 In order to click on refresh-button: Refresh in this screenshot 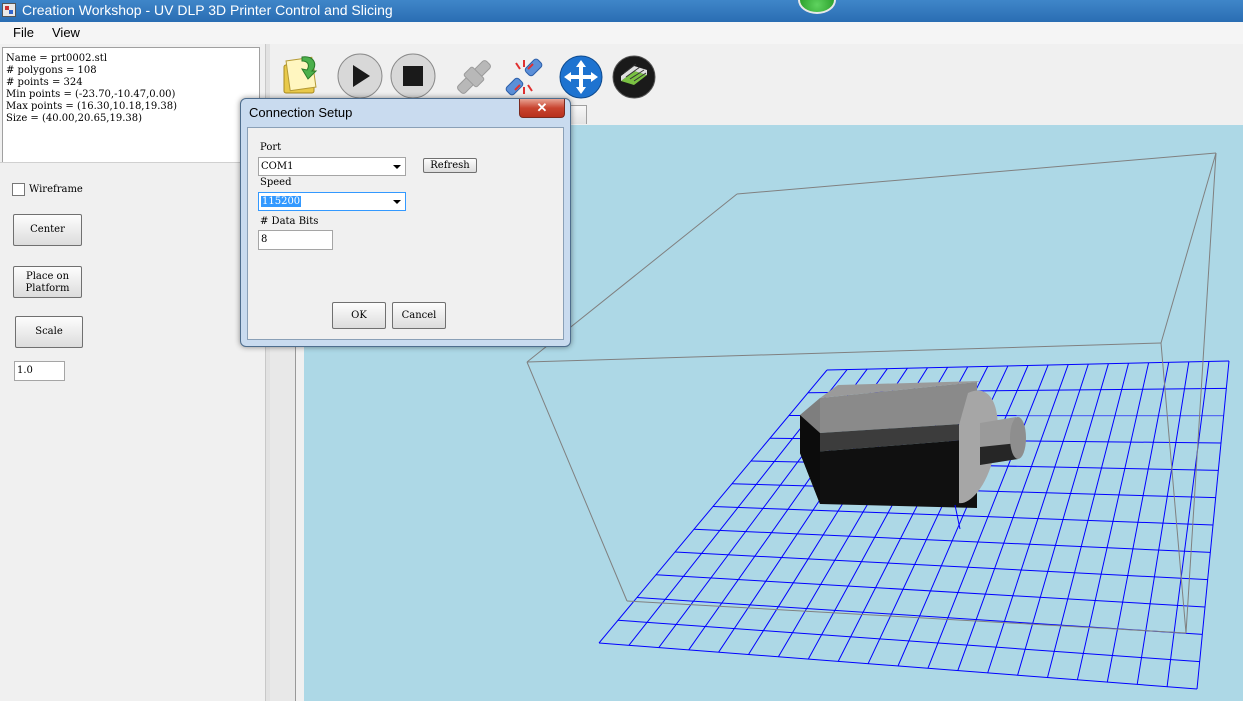, I will do `click(450, 165)`.